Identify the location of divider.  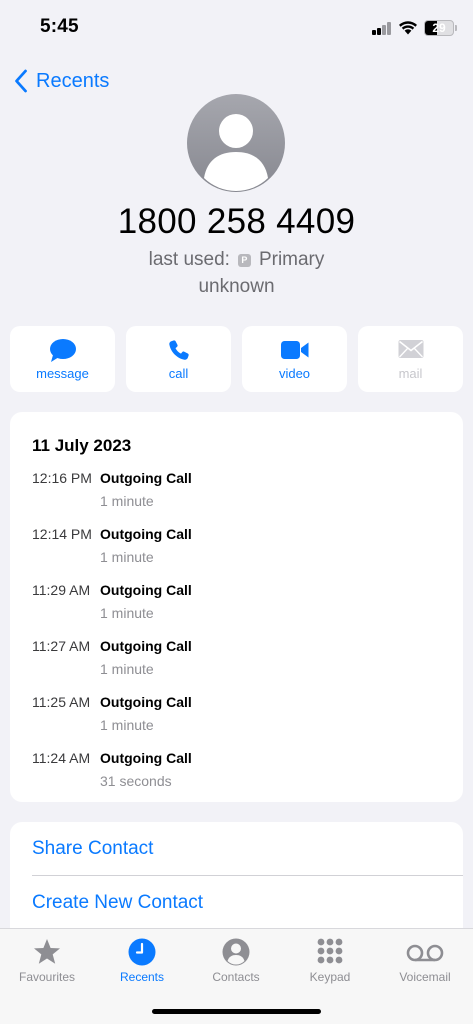
(247, 875).